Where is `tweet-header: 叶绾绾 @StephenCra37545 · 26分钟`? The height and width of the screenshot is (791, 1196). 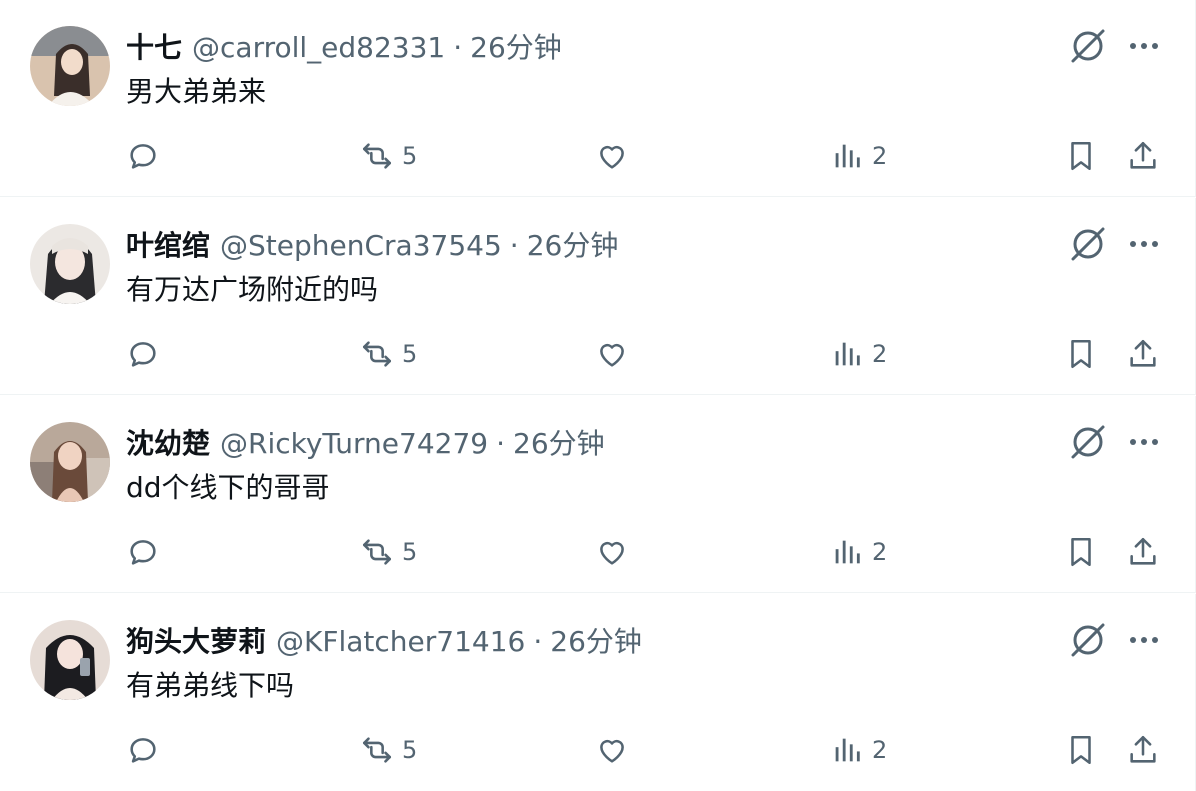
tweet-header: 叶绾绾 @StephenCra37545 · 26分钟 is located at coordinates (590, 246).